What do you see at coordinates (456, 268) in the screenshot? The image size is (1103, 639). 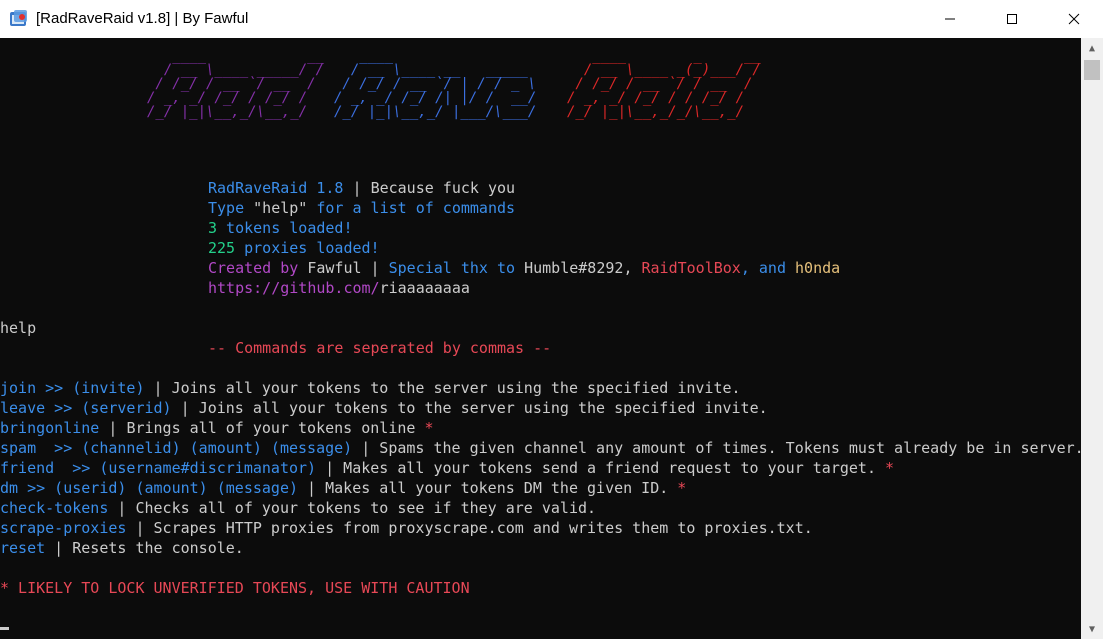 I see `special-thx-label: Special thx to` at bounding box center [456, 268].